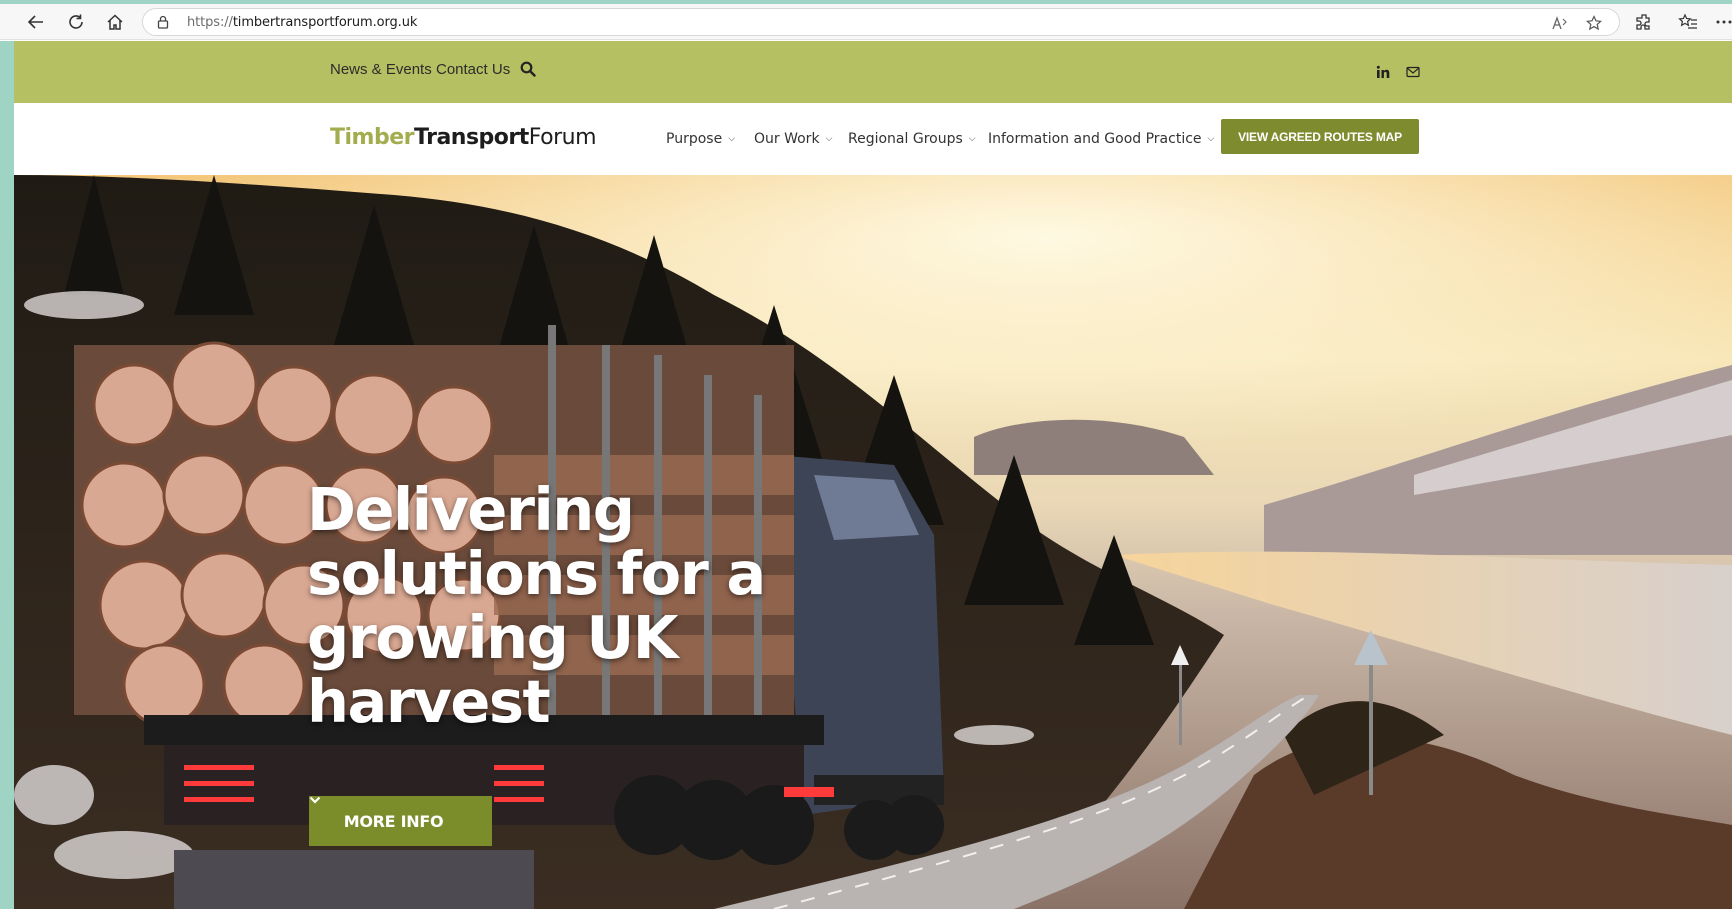  Describe the element at coordinates (694, 139) in the screenshot. I see `nav-item-label: Purpose` at that location.